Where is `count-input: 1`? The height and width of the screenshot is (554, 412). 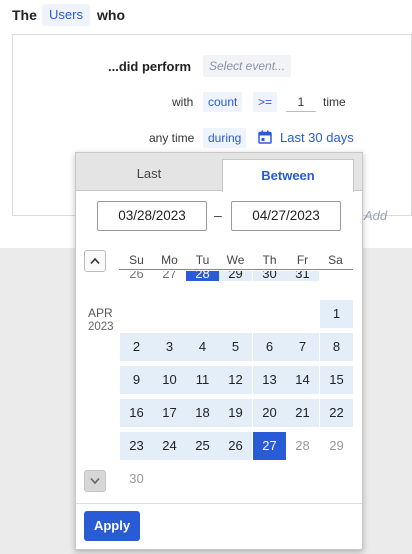 count-input: 1 is located at coordinates (301, 102).